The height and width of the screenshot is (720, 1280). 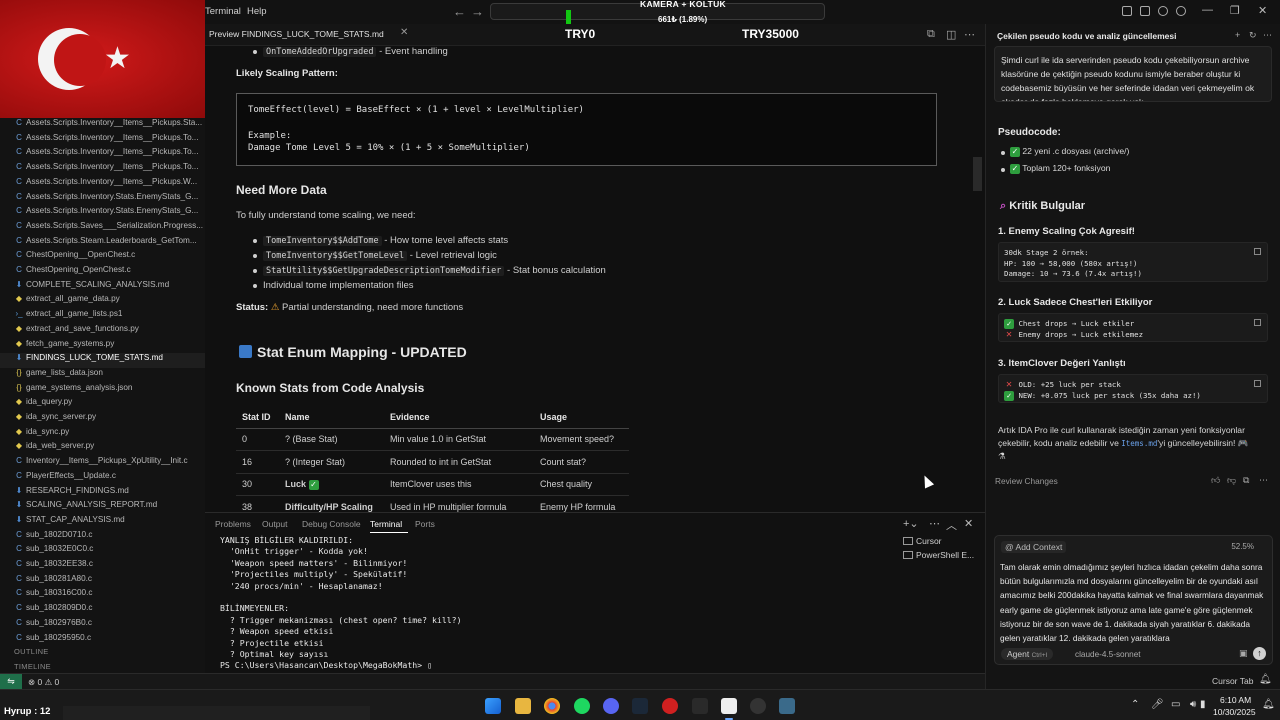 I want to click on file-item: Csub_1802D0710.c, so click(x=102, y=537).